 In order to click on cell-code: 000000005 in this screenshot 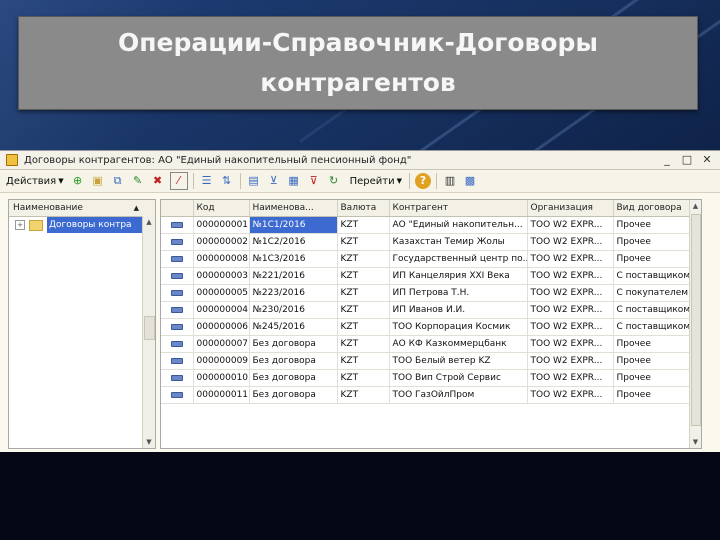, I will do `click(221, 293)`.